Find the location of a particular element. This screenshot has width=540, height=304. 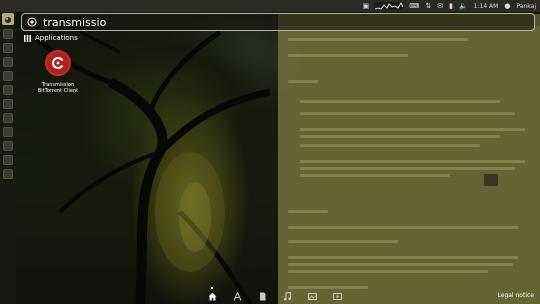

app-result-label: Transmission BitTorrent Client is located at coordinates (58, 88).